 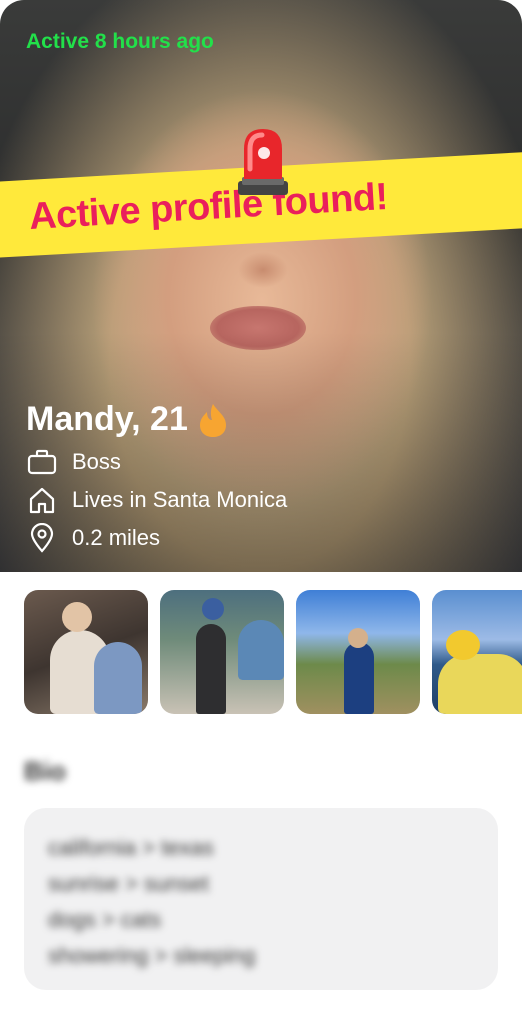 I want to click on location-pin-icon, so click(x=42, y=538).